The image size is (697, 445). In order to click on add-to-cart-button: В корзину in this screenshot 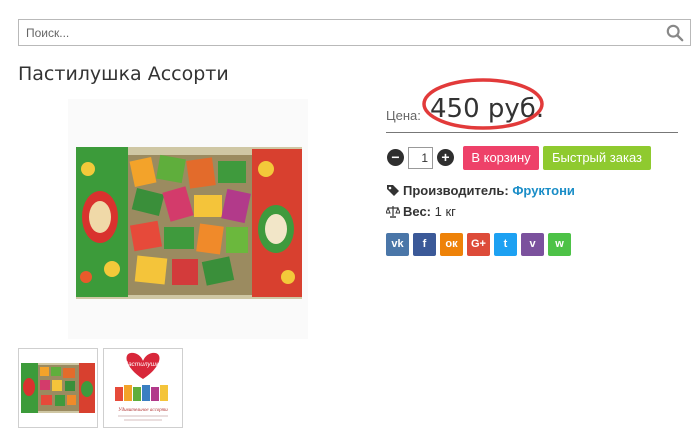, I will do `click(501, 158)`.